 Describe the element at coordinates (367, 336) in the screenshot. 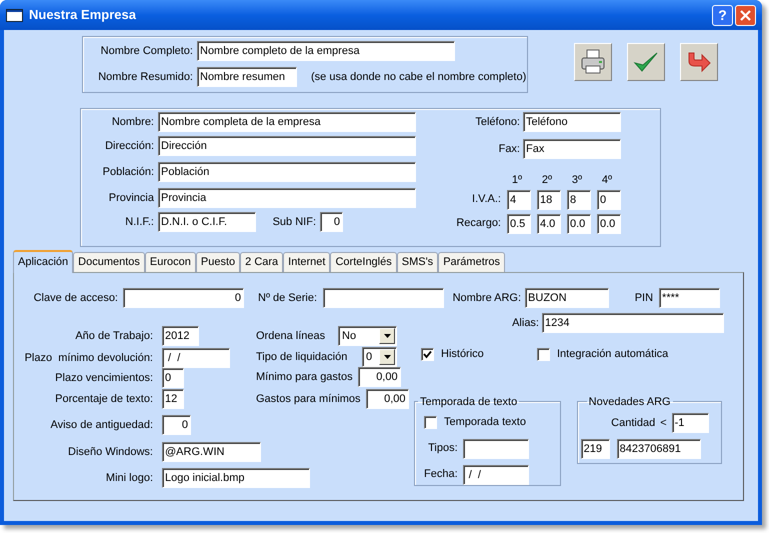

I see `dropdown: No` at that location.